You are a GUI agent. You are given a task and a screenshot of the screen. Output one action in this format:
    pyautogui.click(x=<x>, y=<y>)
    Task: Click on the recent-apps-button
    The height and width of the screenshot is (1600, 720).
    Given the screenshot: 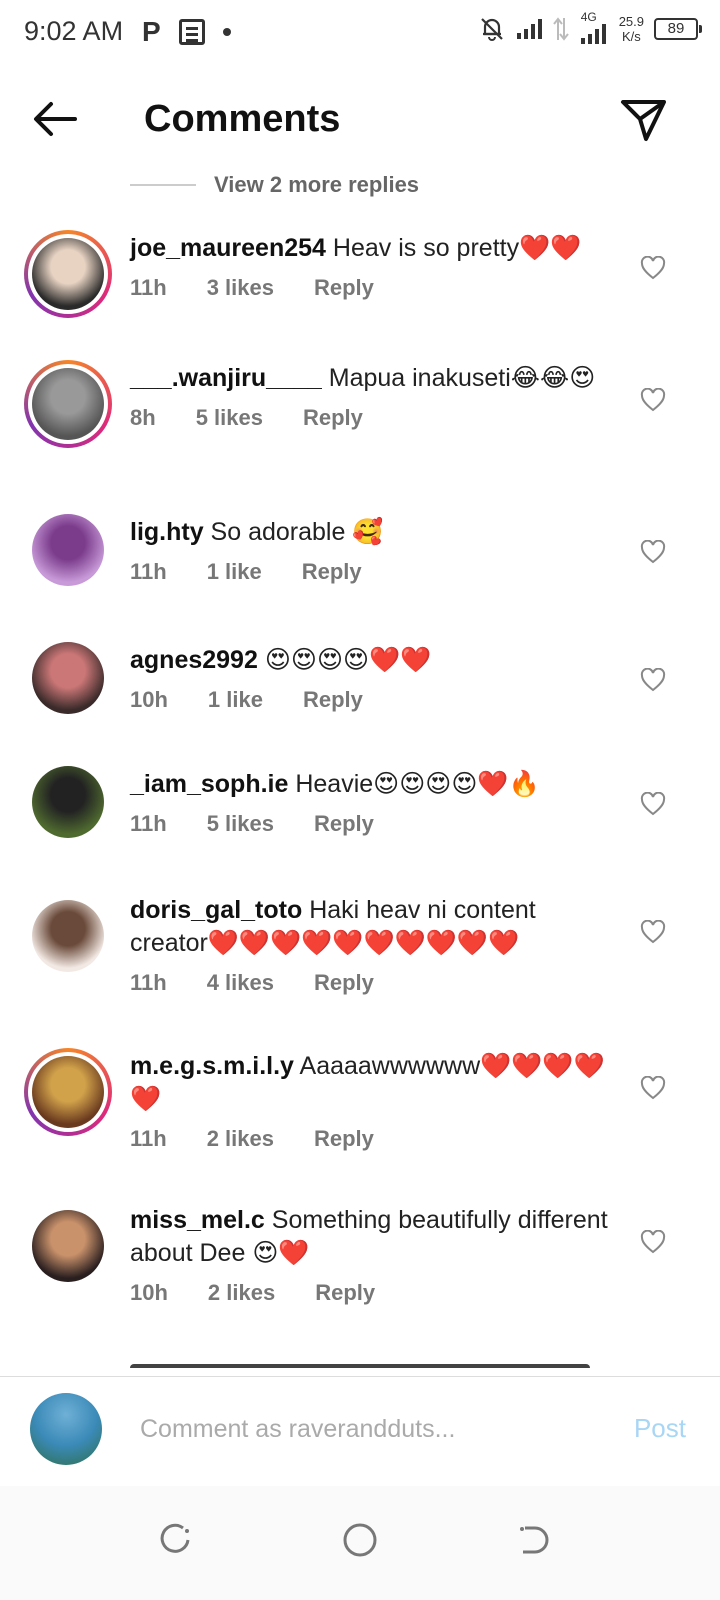 What is the action you would take?
    pyautogui.click(x=176, y=1540)
    